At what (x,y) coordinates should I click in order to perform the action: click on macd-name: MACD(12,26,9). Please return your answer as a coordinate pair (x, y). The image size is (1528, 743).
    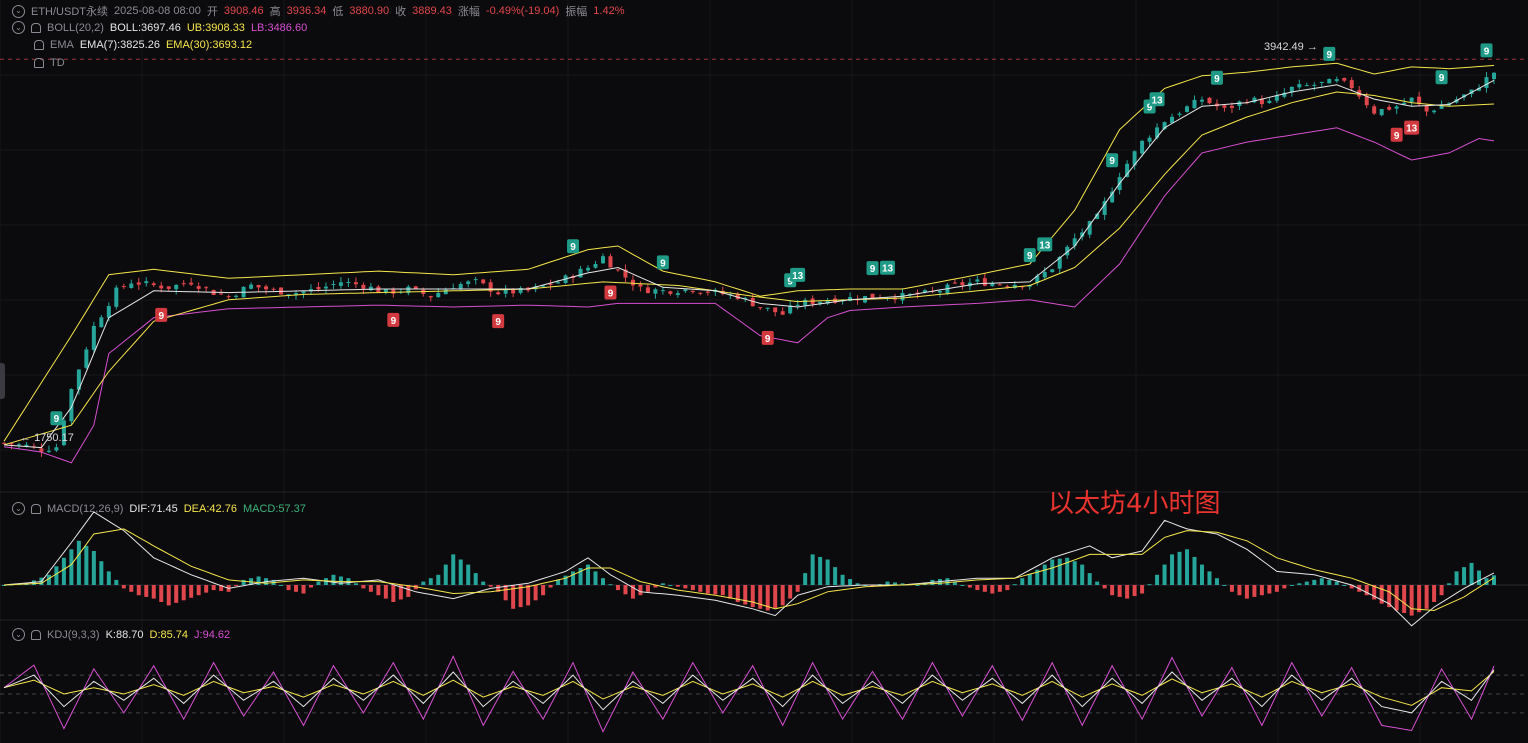
    Looking at the image, I should click on (85, 509).